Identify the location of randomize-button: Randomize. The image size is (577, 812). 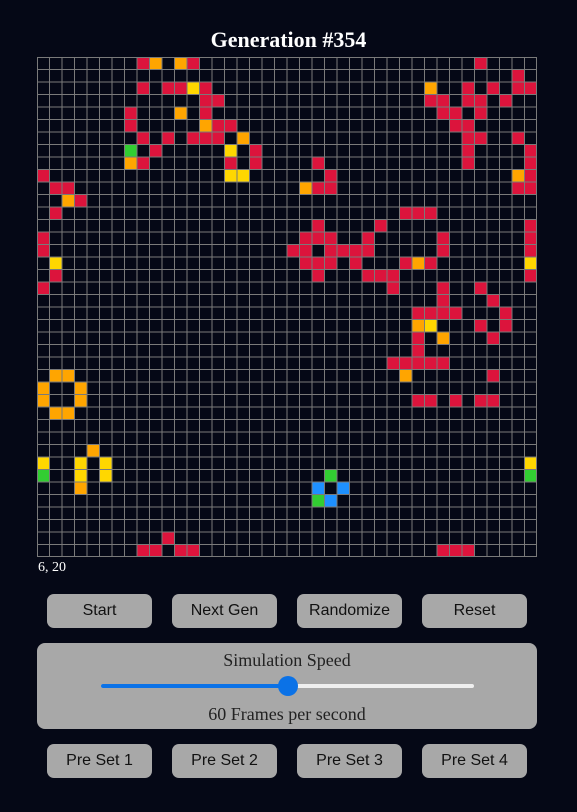
(349, 611).